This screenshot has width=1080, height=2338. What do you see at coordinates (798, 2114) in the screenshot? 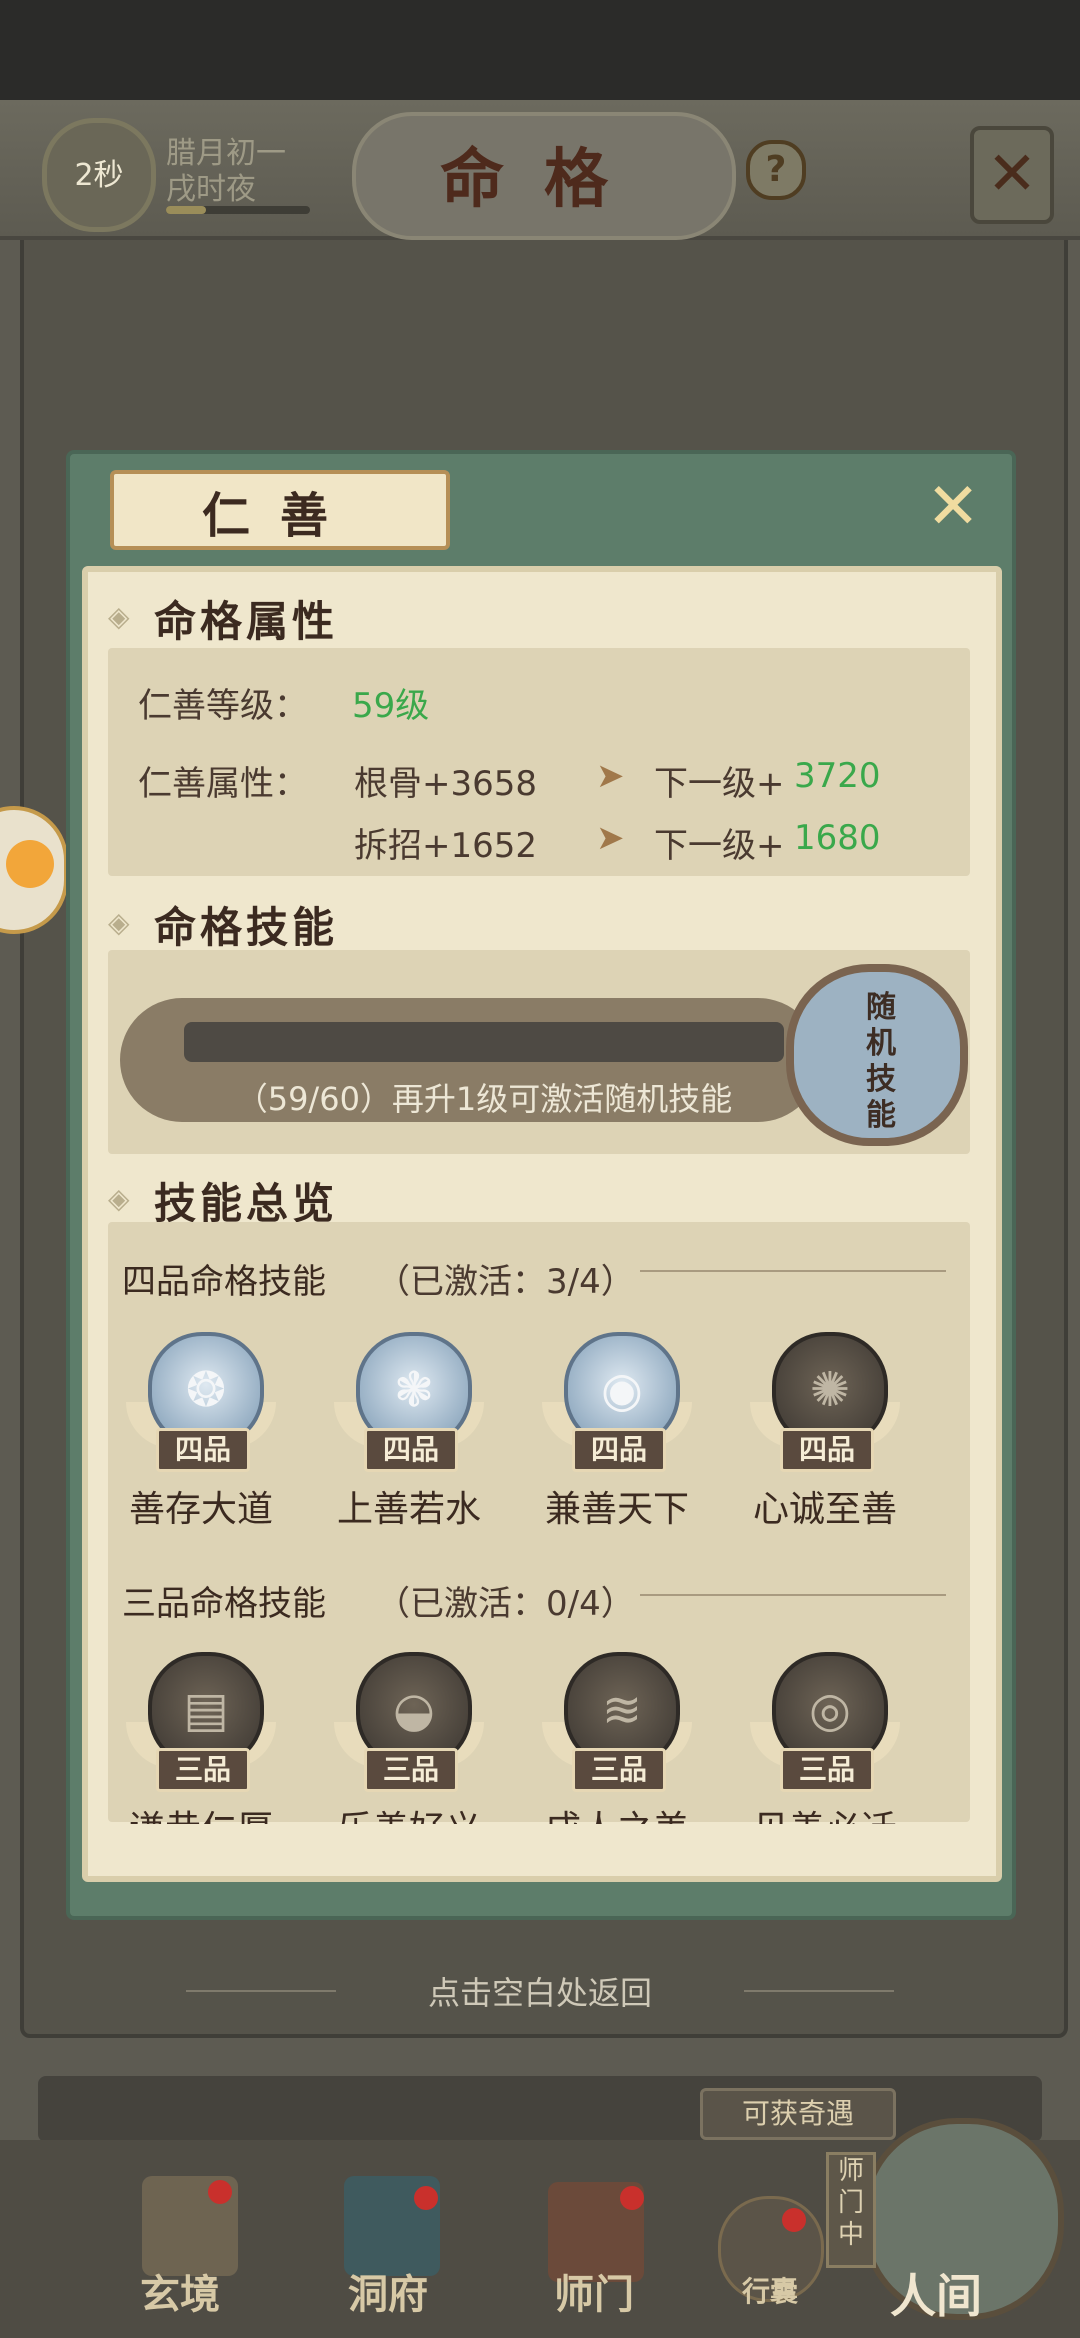
I see `obtainable-adventure-badge: 可获奇遇` at bounding box center [798, 2114].